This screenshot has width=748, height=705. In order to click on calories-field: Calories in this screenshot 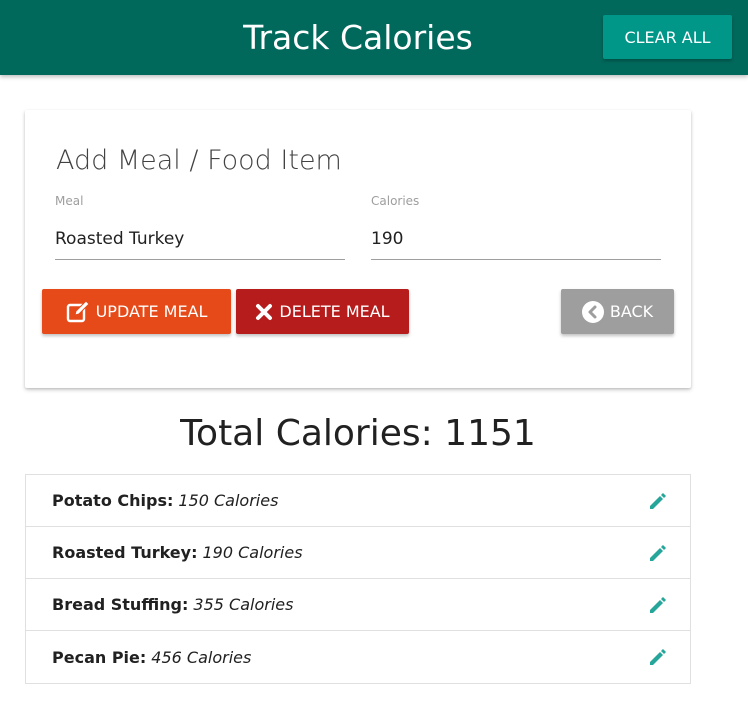, I will do `click(516, 228)`.